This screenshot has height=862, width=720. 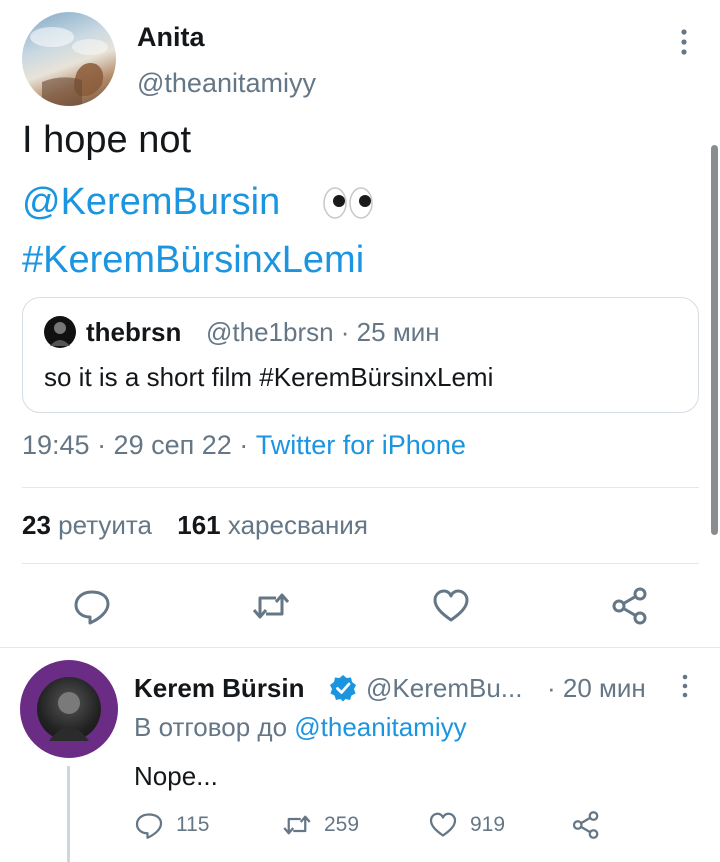 I want to click on tweet-timestamp: 19:45 · 29 сеп 22 · Twitter for iPhone, so click(x=244, y=445).